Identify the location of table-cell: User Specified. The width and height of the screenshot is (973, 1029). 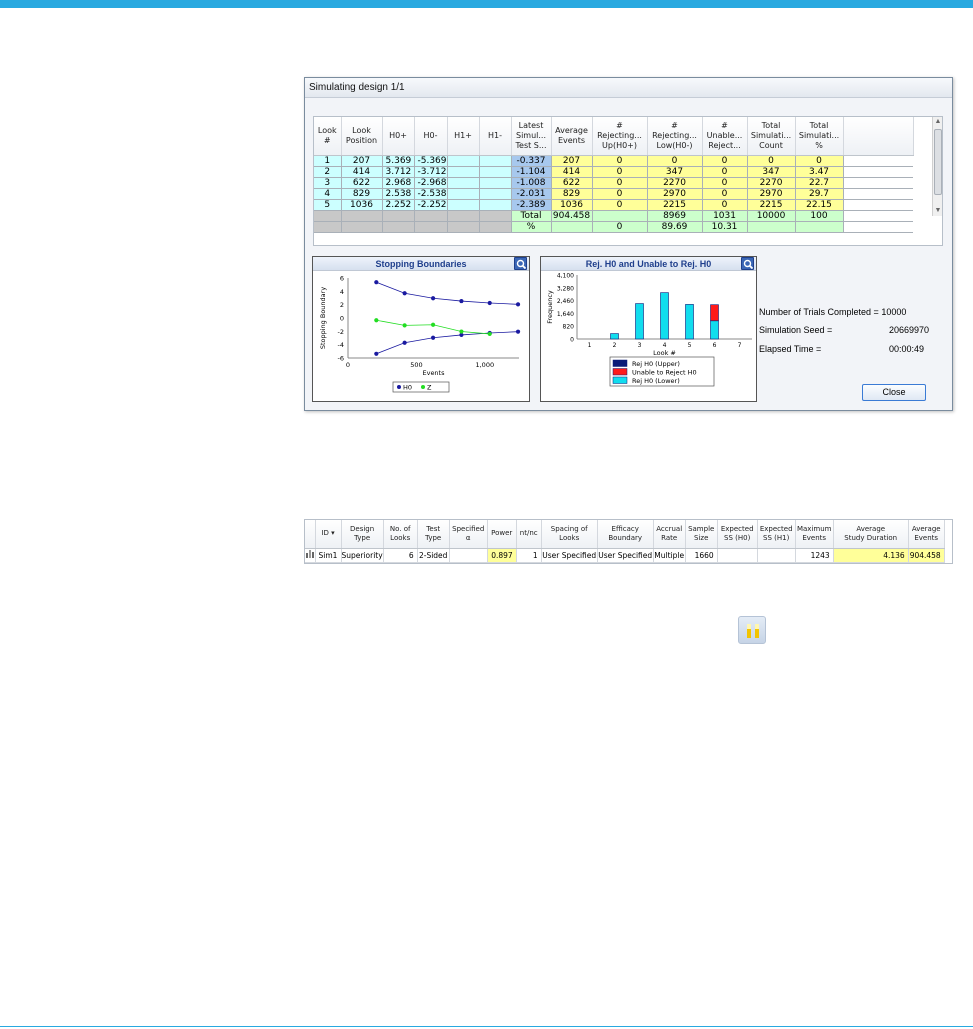
(569, 555).